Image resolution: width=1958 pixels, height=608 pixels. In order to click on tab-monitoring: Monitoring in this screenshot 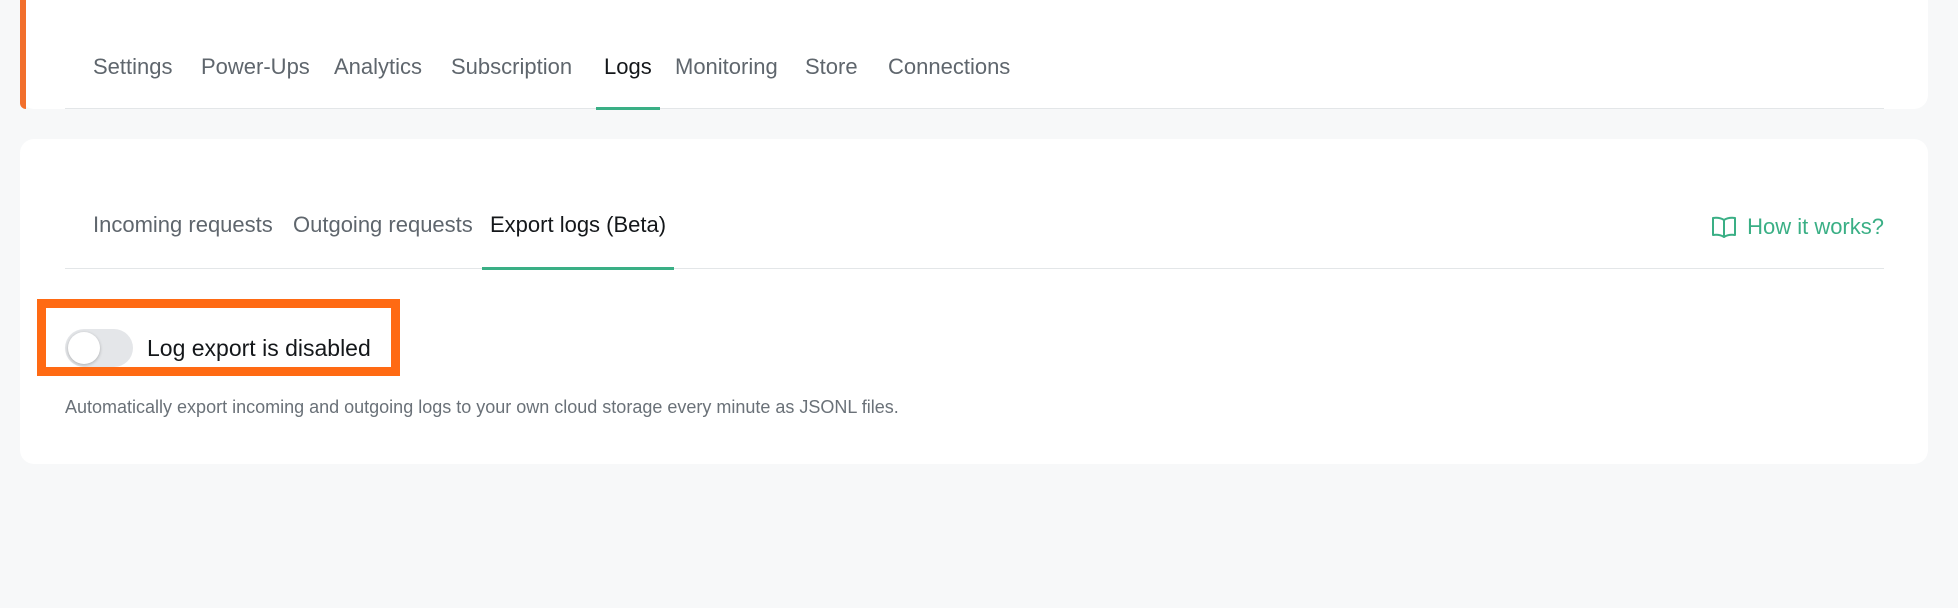, I will do `click(726, 54)`.